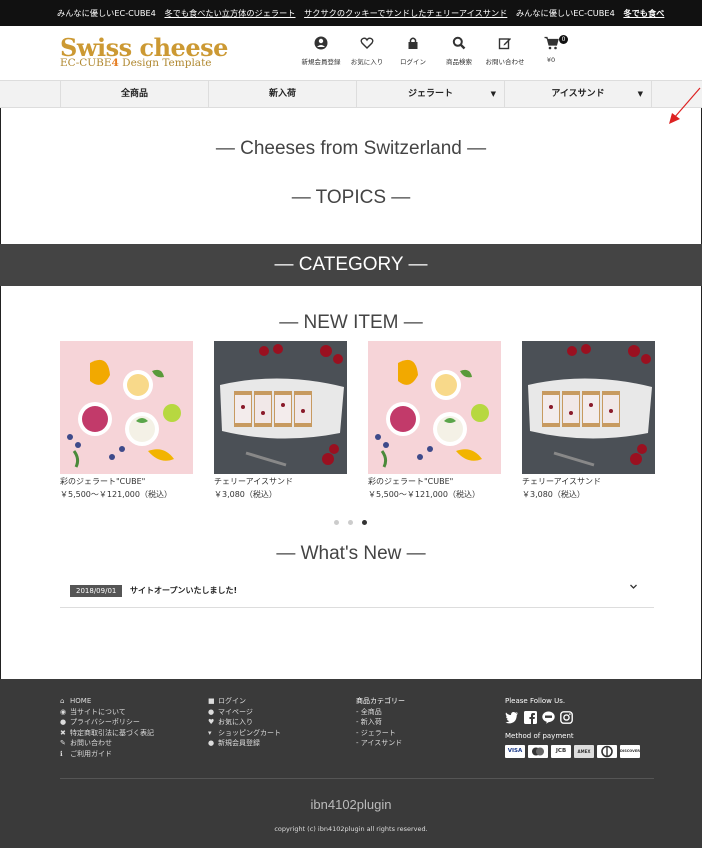 This screenshot has width=702, height=848. I want to click on section-title-category: — CATEGORY —, so click(351, 264).